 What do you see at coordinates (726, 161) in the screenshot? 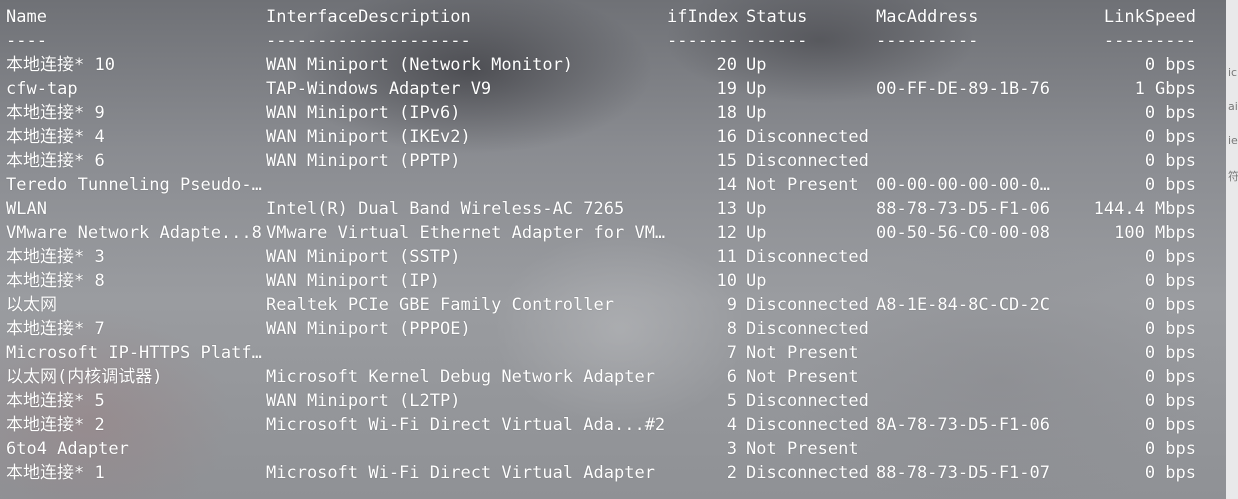
I see `adapter-ifindex: 15` at bounding box center [726, 161].